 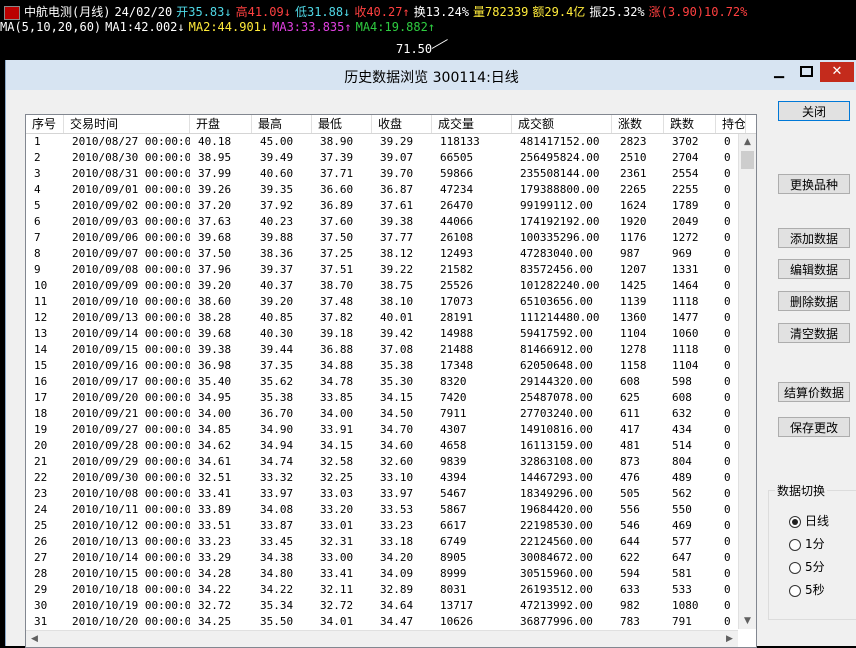 What do you see at coordinates (337, 205) in the screenshot?
I see `table-cell: 36.89` at bounding box center [337, 205].